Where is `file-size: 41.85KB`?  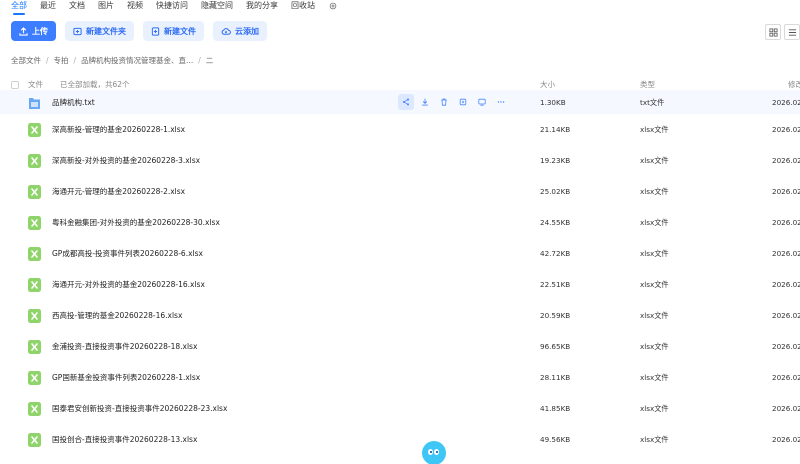
file-size: 41.85KB is located at coordinates (555, 408).